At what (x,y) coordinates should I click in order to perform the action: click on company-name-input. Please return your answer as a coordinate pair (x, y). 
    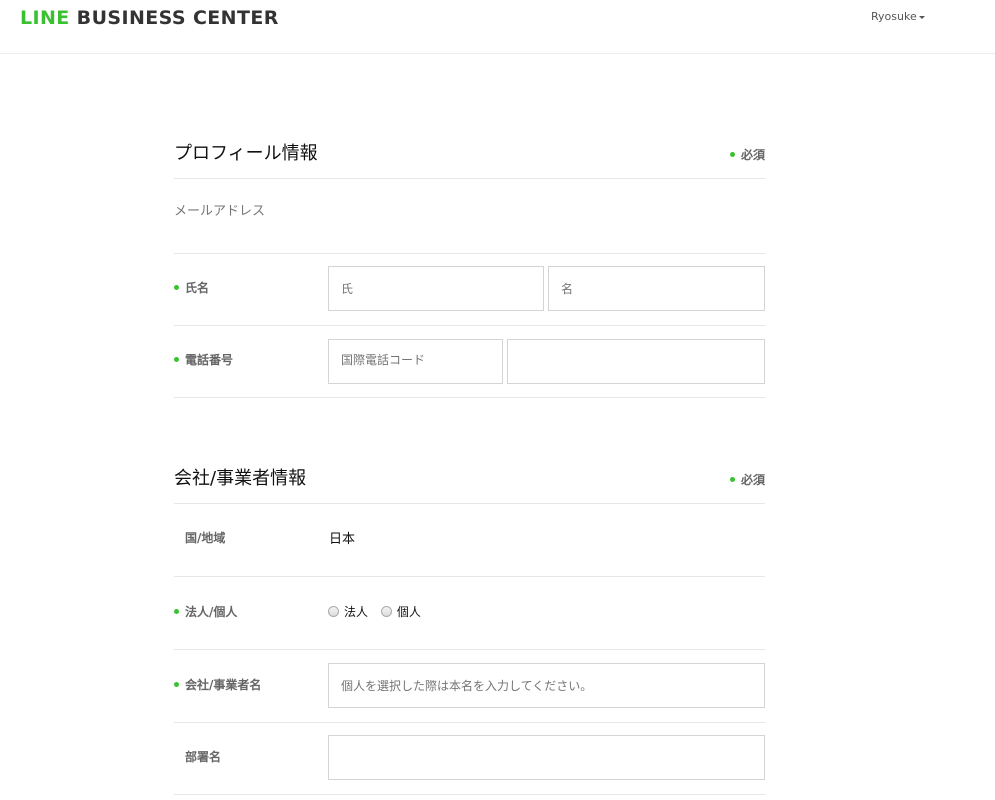
    Looking at the image, I should click on (546, 685).